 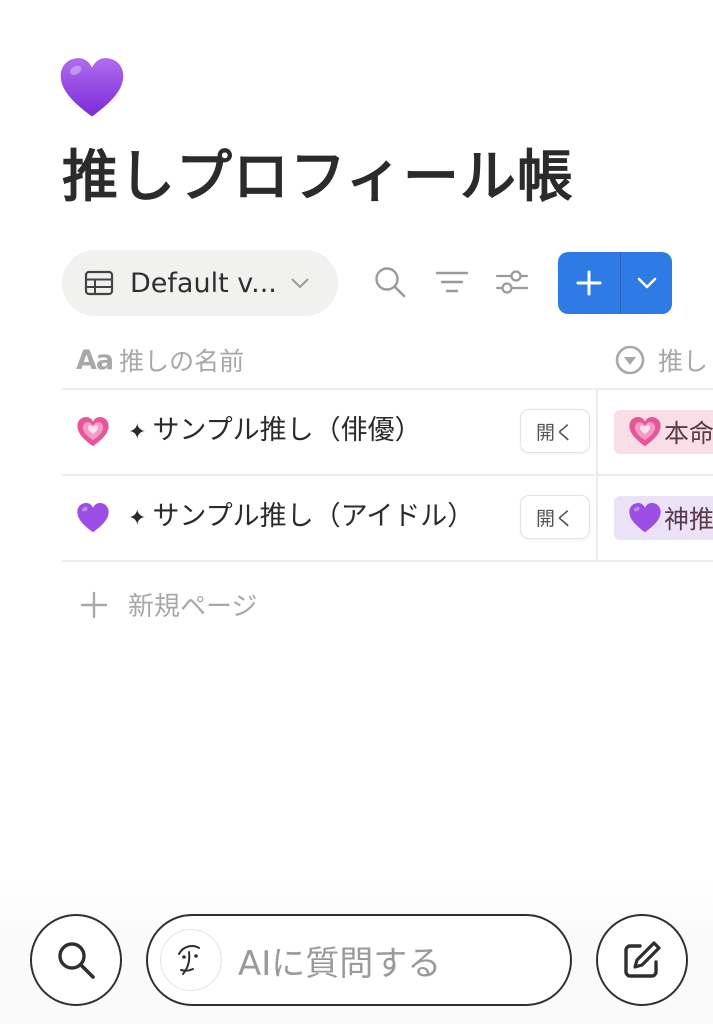 What do you see at coordinates (95, 360) in the screenshot?
I see `text-type-icon: Aa` at bounding box center [95, 360].